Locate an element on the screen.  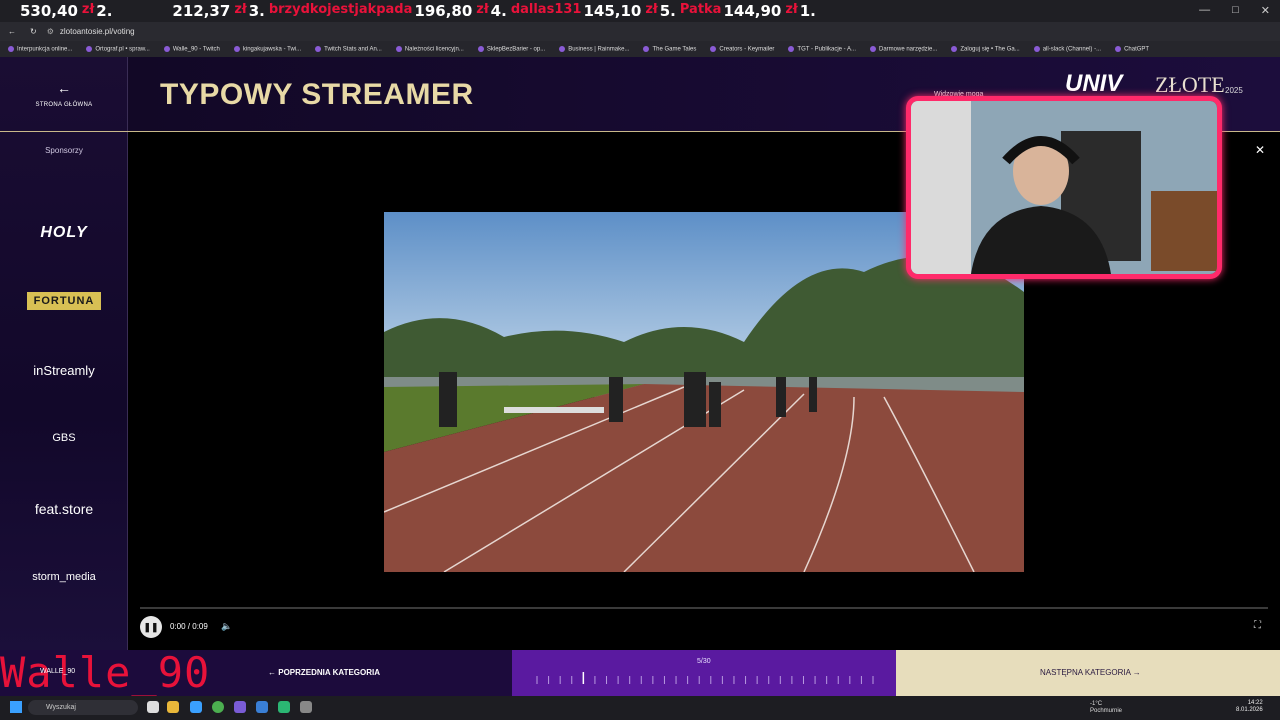
prev-category-button: ← POPRZEDNIA KATEGORIA is located at coordinates (324, 672).